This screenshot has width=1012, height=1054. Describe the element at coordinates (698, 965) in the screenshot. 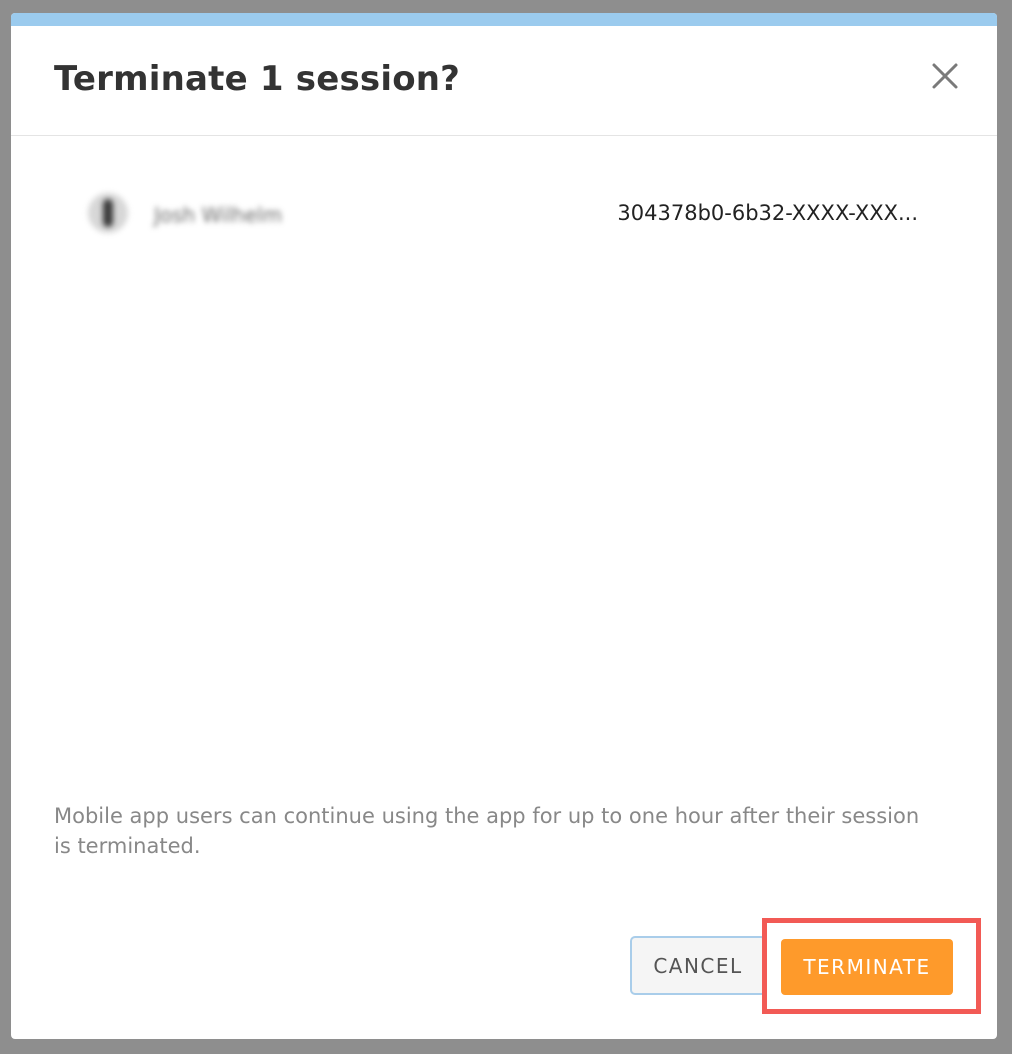

I see `cancel-button: CANCEL` at that location.